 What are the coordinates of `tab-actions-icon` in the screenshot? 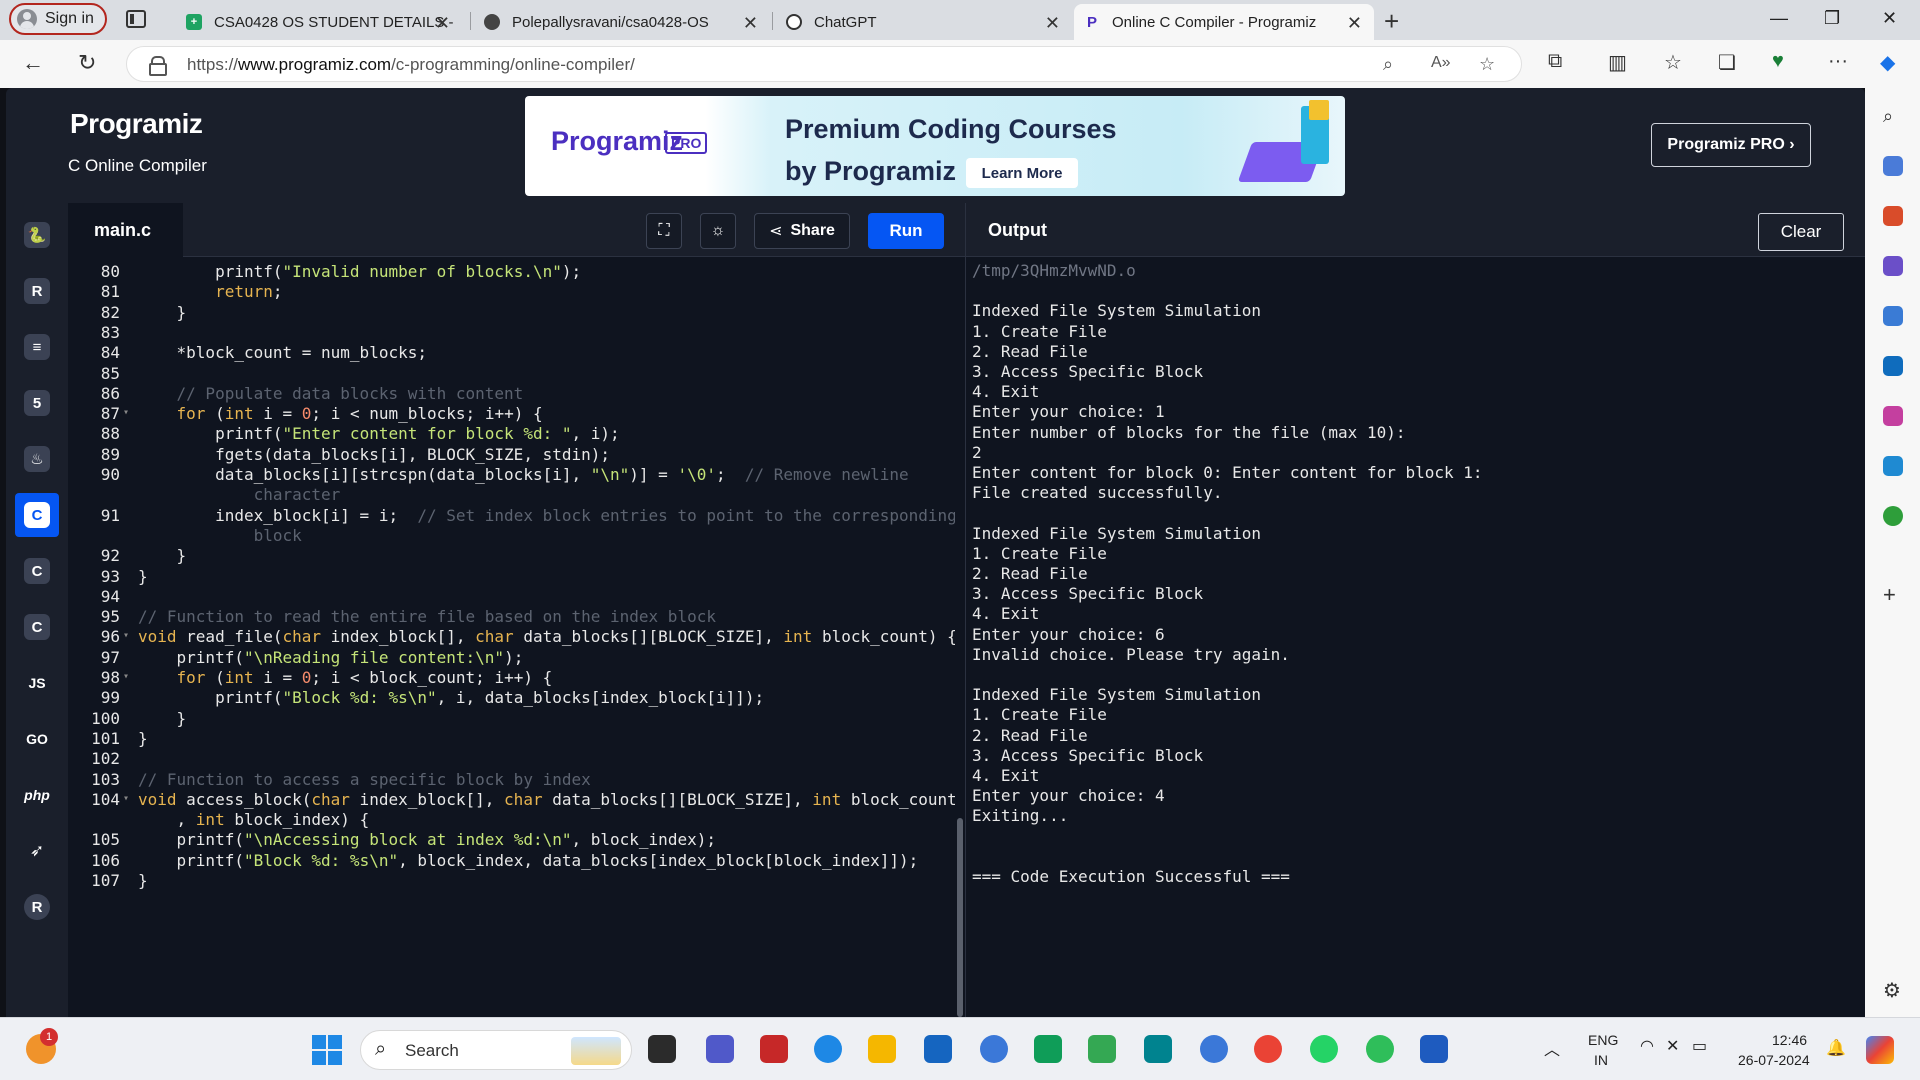 It's located at (136, 19).